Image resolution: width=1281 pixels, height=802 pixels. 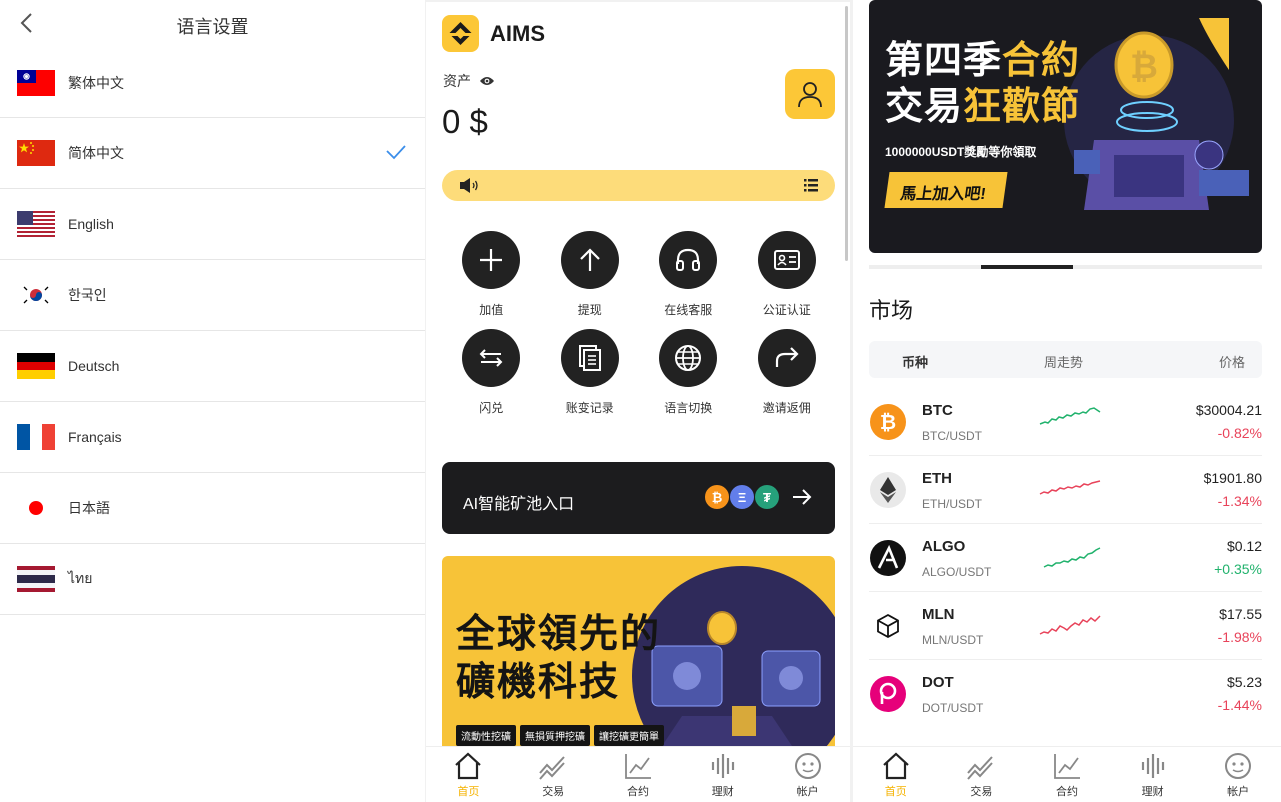 What do you see at coordinates (465, 121) in the screenshot?
I see `assets-value: 0 $` at bounding box center [465, 121].